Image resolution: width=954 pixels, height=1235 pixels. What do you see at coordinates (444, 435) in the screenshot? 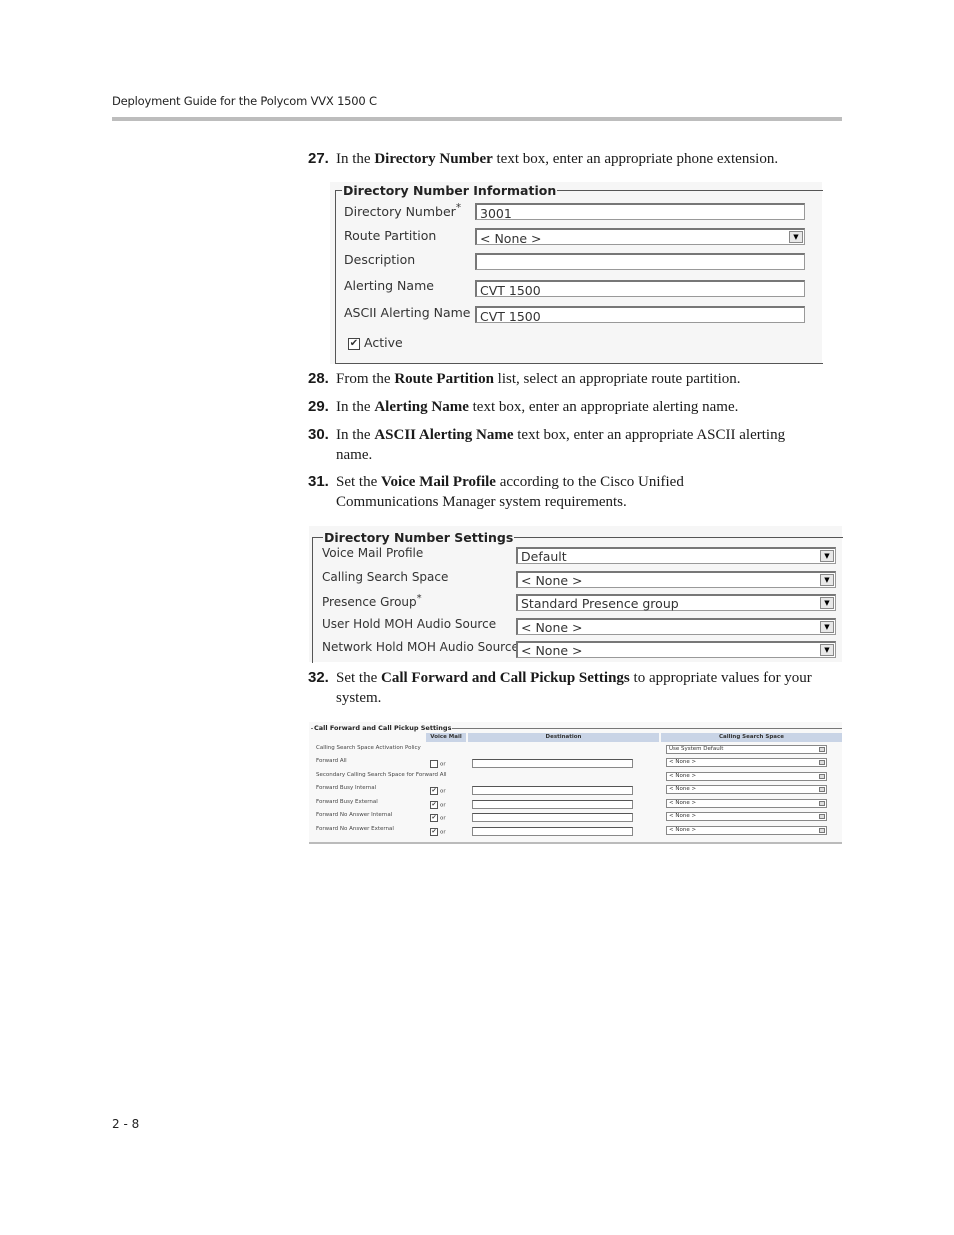
I see `step-ui-term: ASCII Alerting Name` at bounding box center [444, 435].